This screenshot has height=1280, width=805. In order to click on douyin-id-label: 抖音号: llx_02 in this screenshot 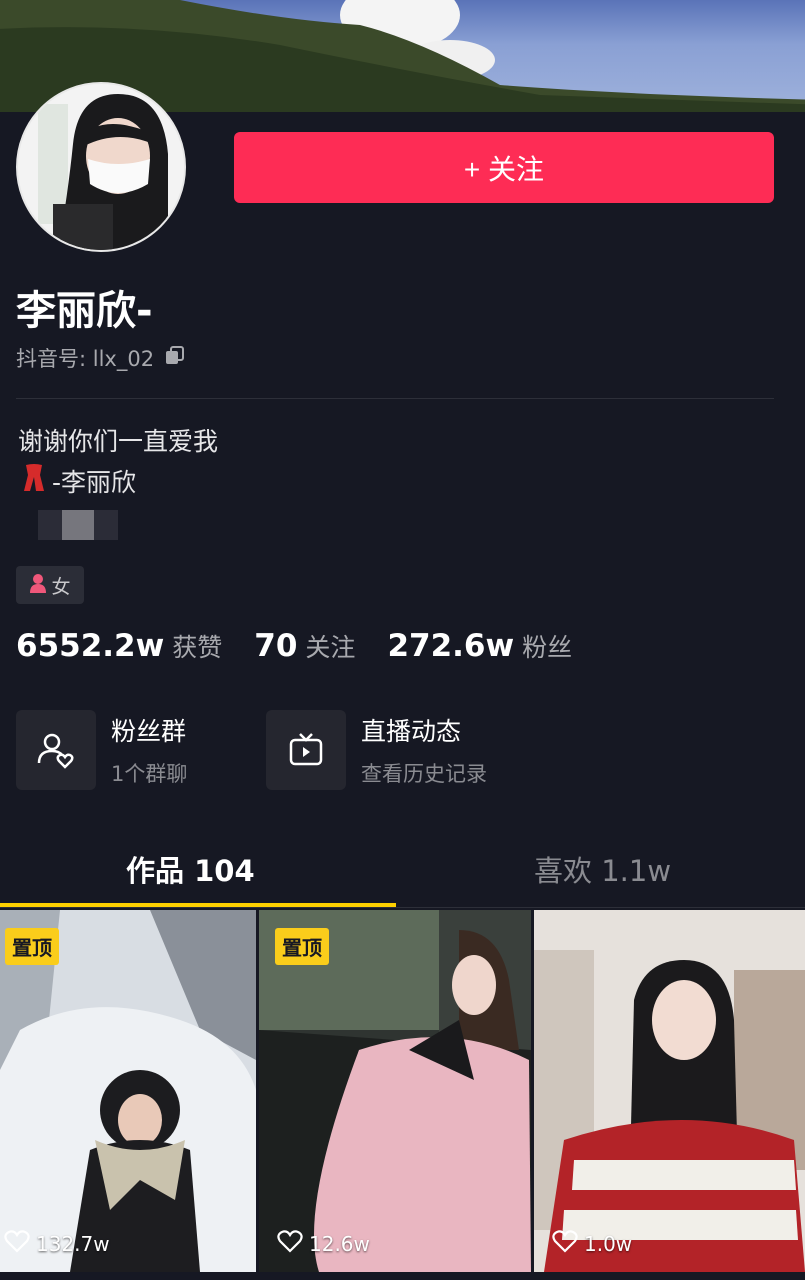, I will do `click(85, 358)`.